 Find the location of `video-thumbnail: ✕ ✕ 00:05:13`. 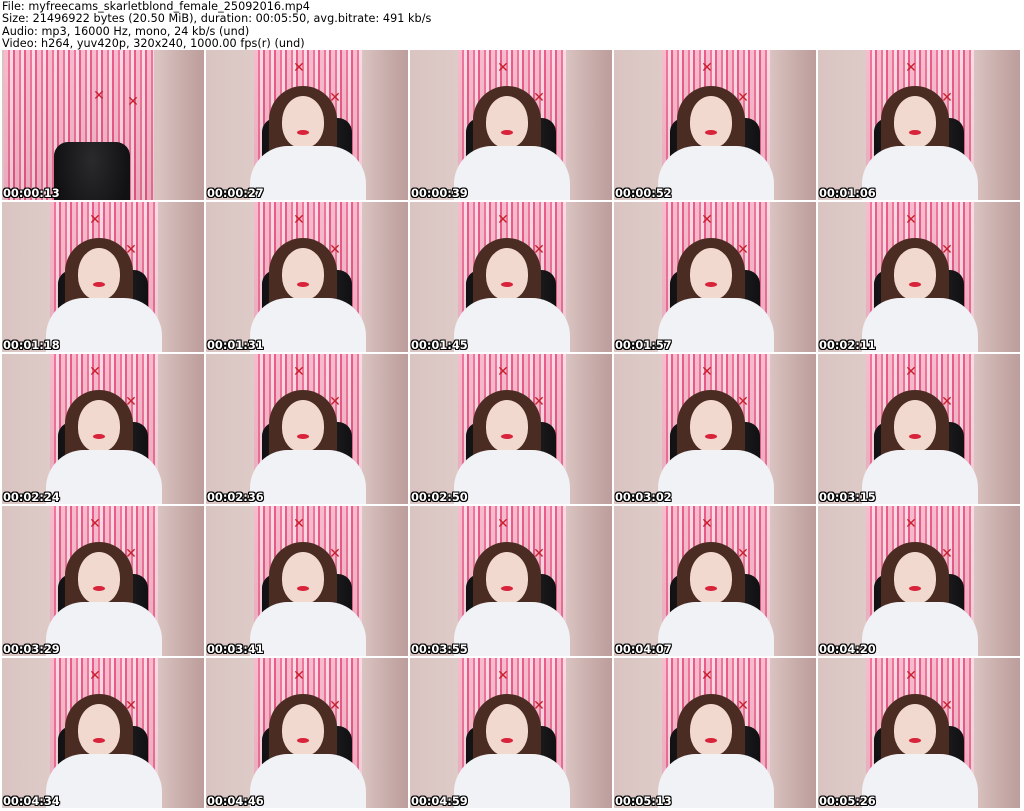

video-thumbnail: ✕ ✕ 00:05:13 is located at coordinates (715, 733).